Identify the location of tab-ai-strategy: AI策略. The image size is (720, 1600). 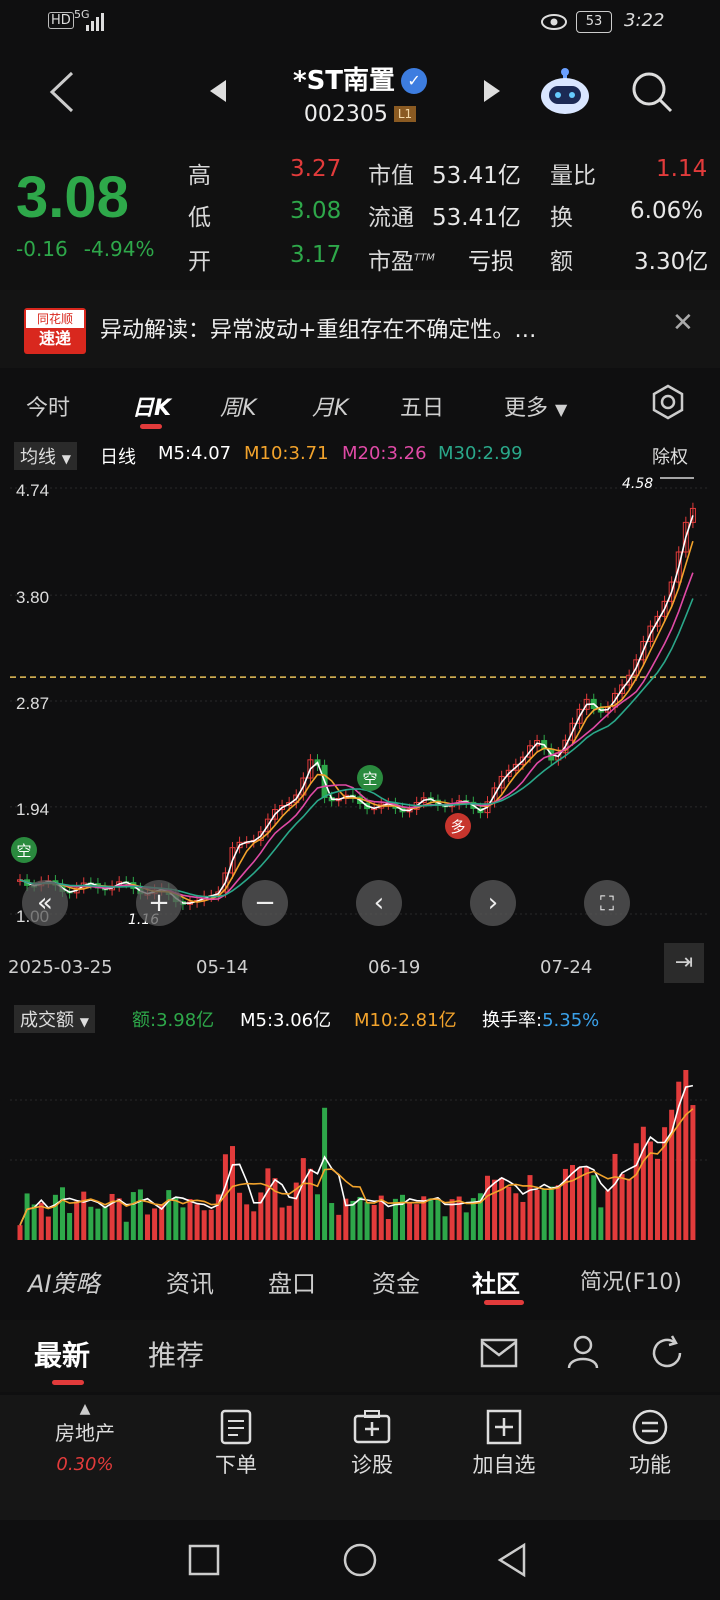
(64, 1281).